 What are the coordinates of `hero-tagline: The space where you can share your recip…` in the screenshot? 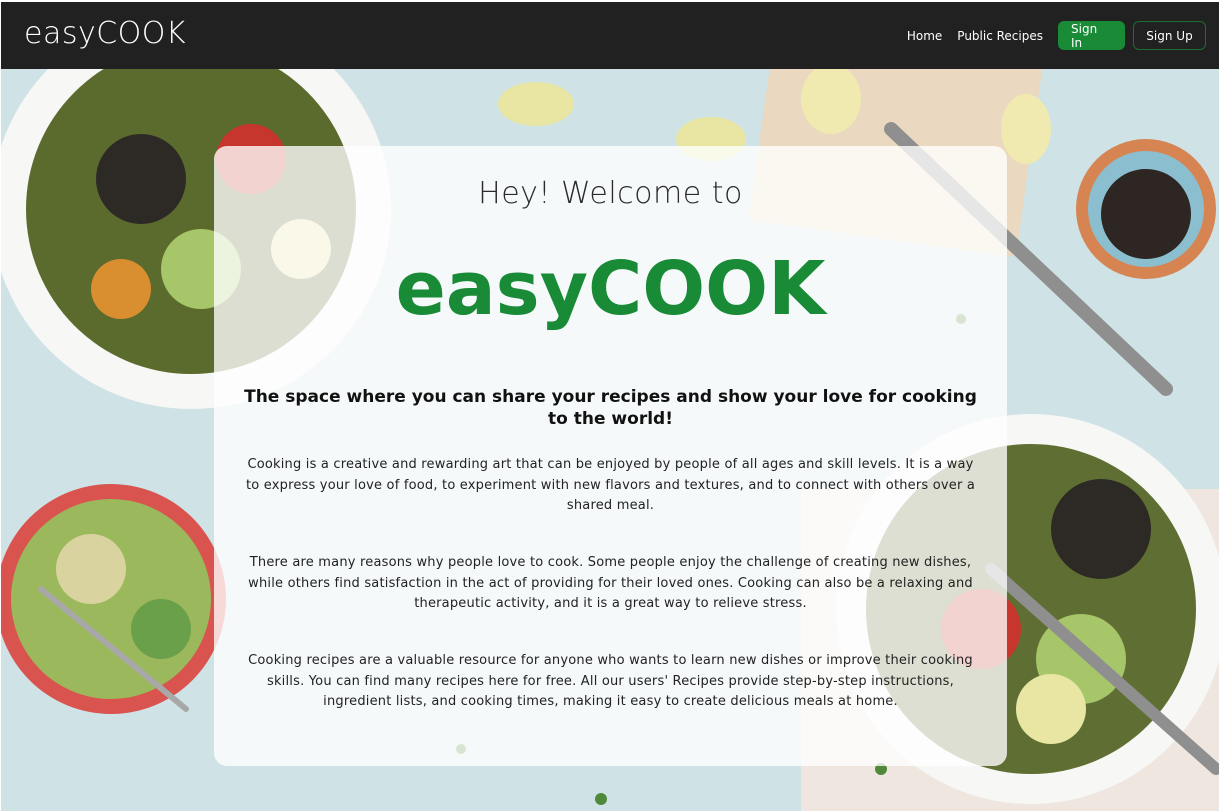 It's located at (610, 408).